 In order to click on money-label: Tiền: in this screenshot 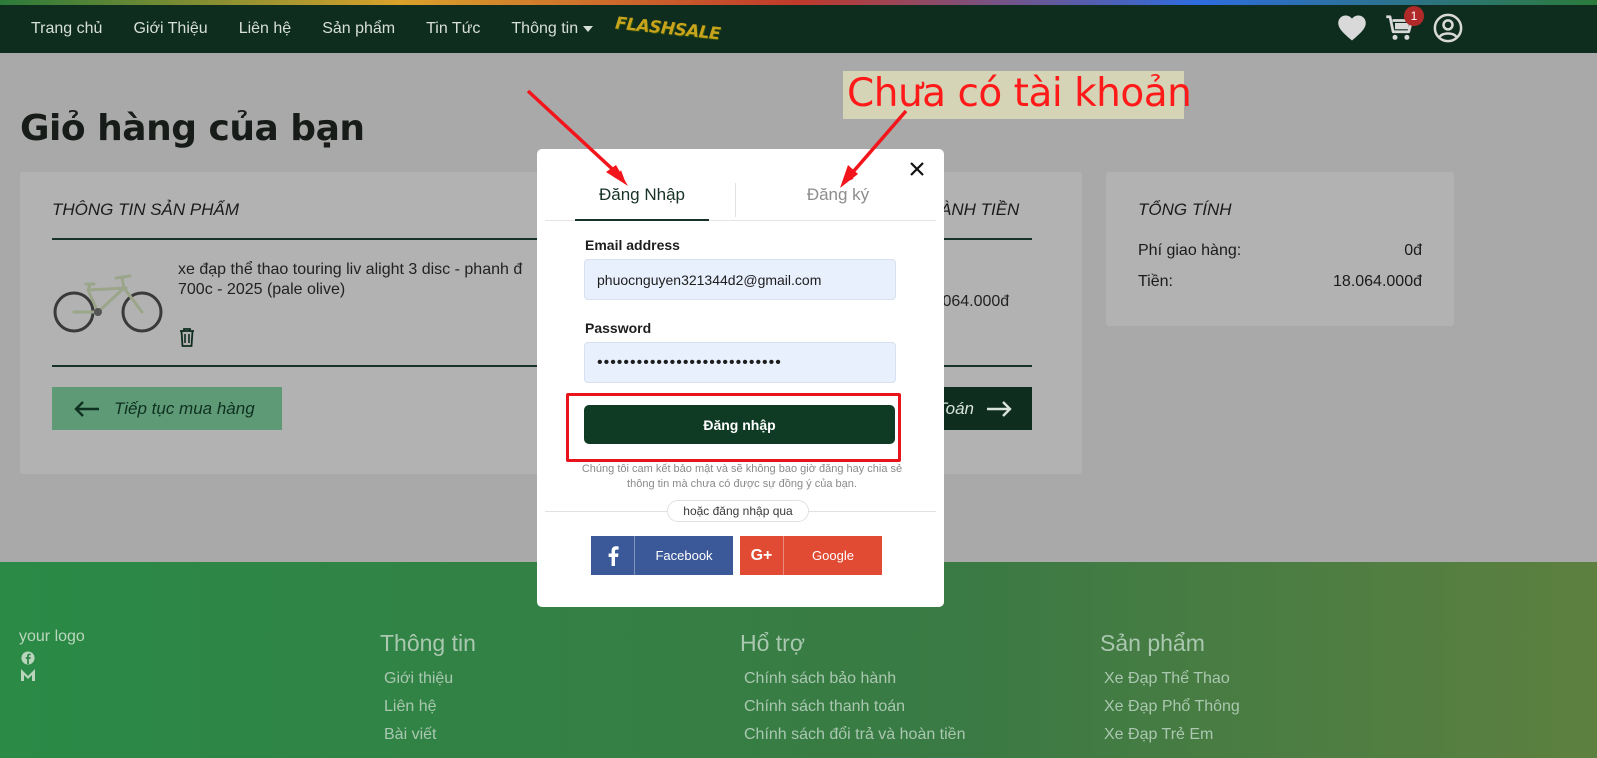, I will do `click(1155, 281)`.